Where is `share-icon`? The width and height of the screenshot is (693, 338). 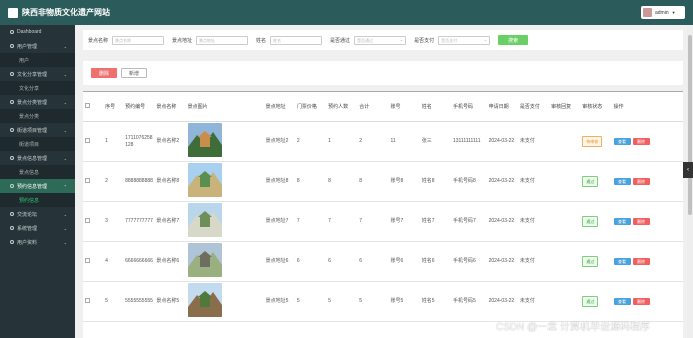
share-icon is located at coordinates (12, 74).